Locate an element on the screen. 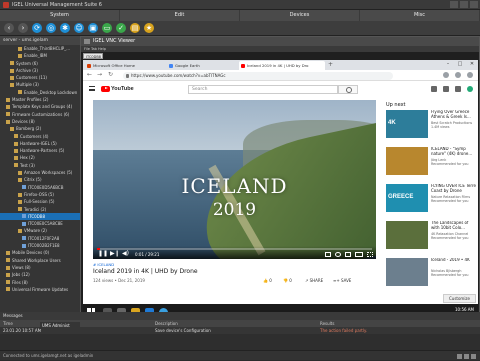  star-icon: ★ is located at coordinates (149, 28).